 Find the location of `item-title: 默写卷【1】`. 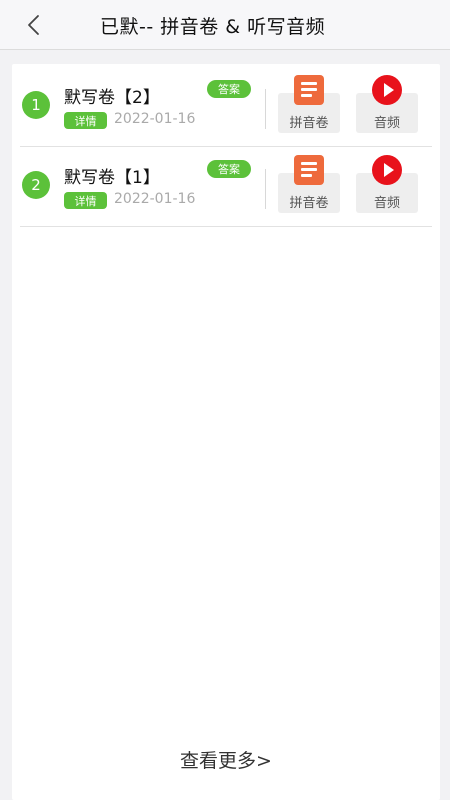

item-title: 默写卷【1】 is located at coordinates (112, 175).